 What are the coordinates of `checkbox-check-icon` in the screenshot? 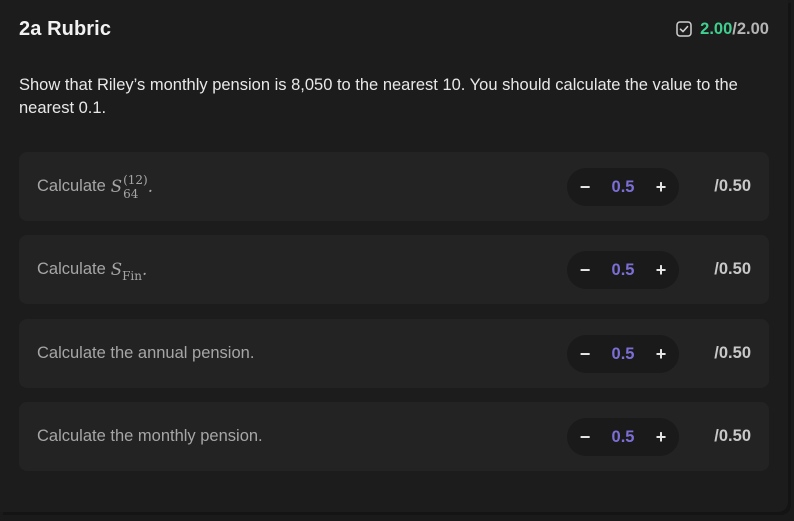 It's located at (684, 29).